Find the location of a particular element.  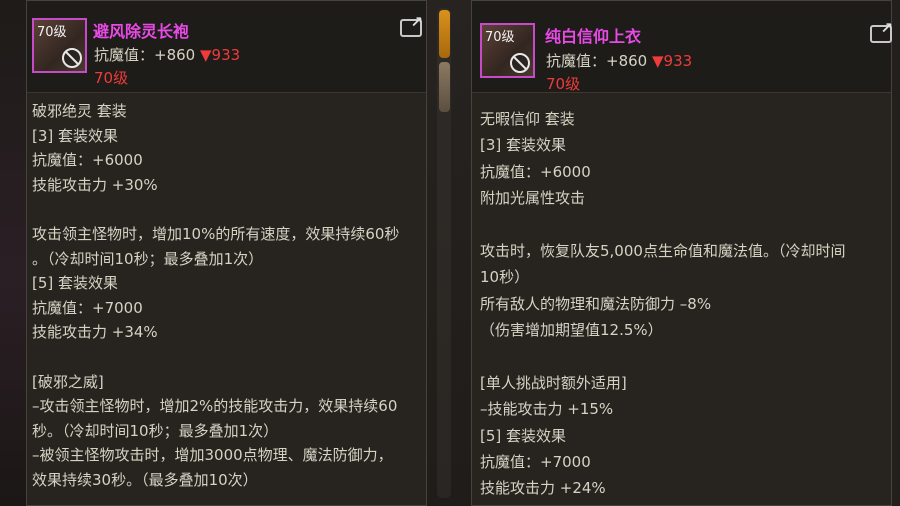

desc-line: –技能攻击力 +15% is located at coordinates (547, 409).